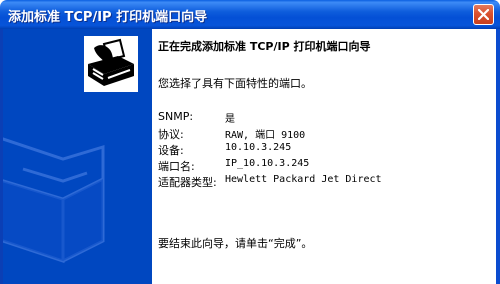  I want to click on property-value: IP_10.10.3.245, so click(267, 163).